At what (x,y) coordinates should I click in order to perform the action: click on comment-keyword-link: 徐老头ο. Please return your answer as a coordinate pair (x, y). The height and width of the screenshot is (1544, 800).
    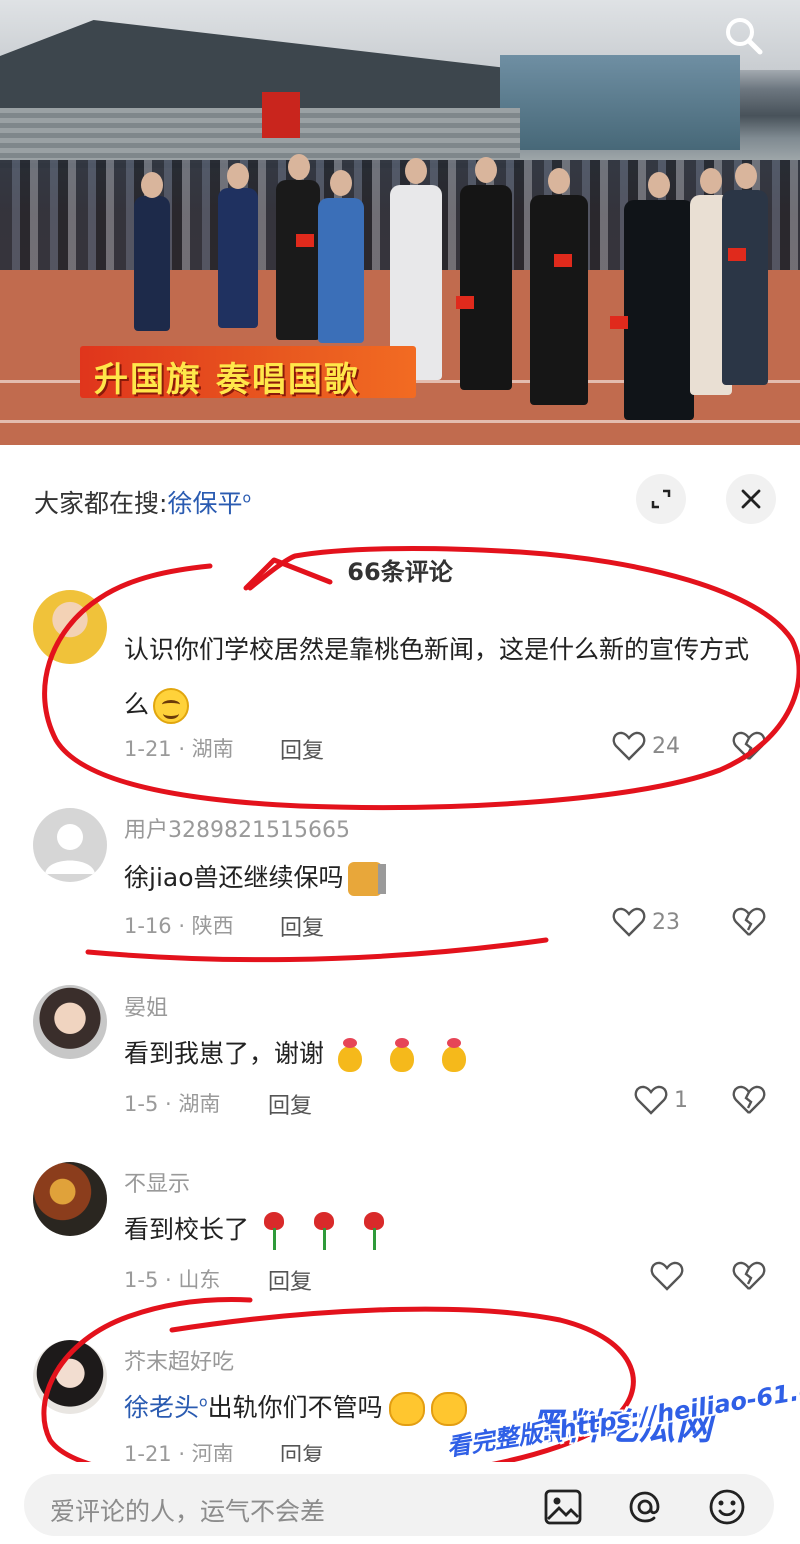
    Looking at the image, I should click on (166, 1407).